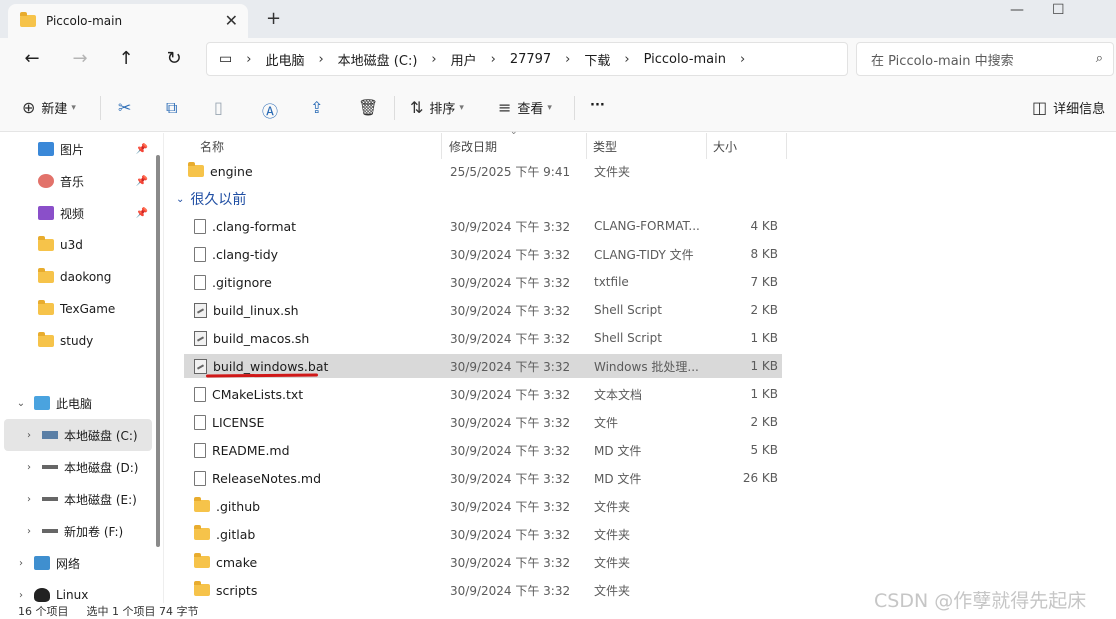 The image size is (1116, 619). What do you see at coordinates (78, 341) in the screenshot?
I see `sidebar-item-study: study` at bounding box center [78, 341].